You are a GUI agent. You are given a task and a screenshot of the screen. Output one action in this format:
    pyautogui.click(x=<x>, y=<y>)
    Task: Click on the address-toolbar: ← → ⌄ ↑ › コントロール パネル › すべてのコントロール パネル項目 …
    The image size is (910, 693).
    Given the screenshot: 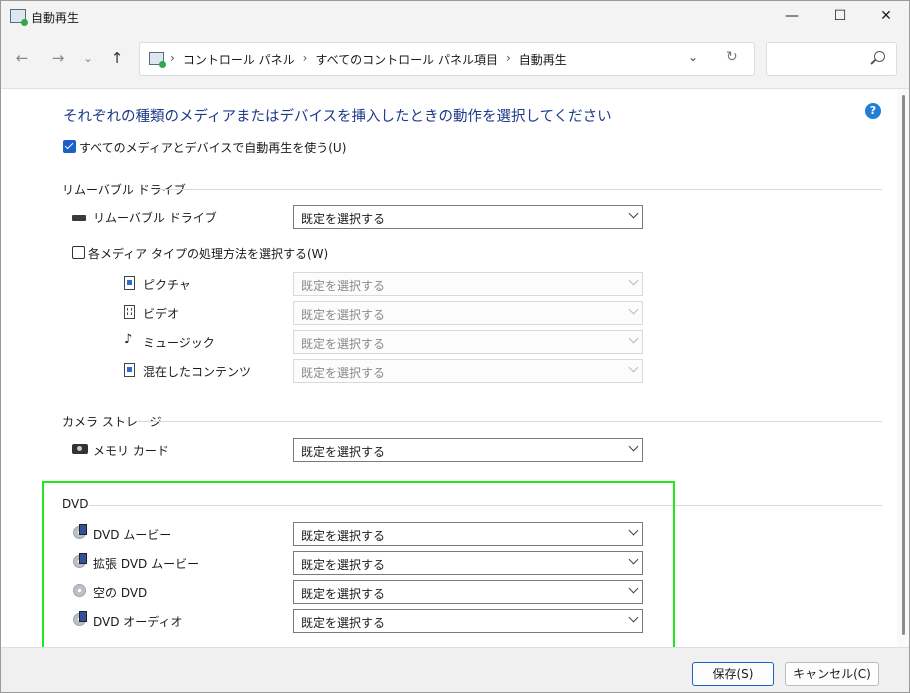 What is the action you would take?
    pyautogui.click(x=455, y=60)
    